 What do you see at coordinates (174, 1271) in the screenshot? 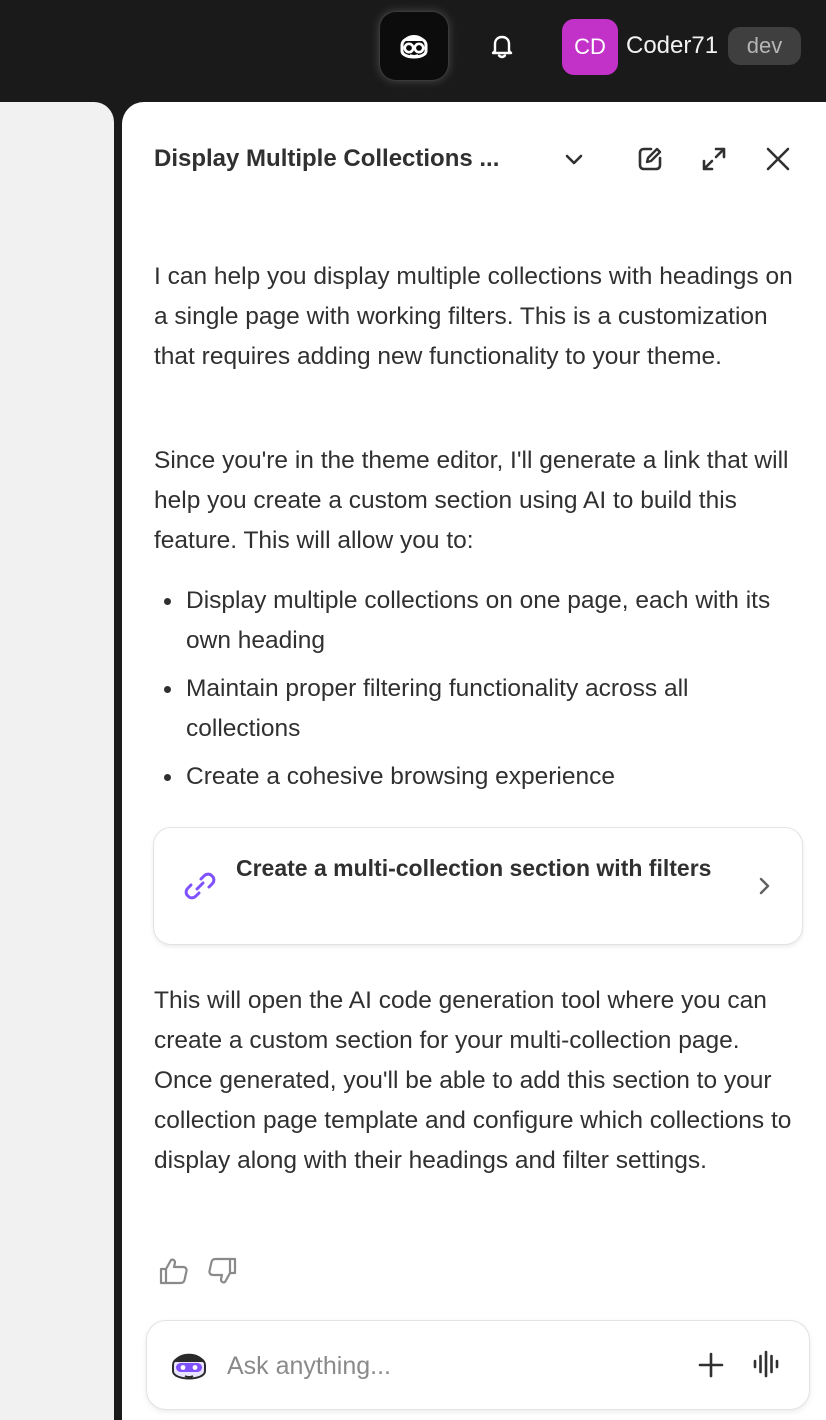
I see `thumbs-up-icon` at bounding box center [174, 1271].